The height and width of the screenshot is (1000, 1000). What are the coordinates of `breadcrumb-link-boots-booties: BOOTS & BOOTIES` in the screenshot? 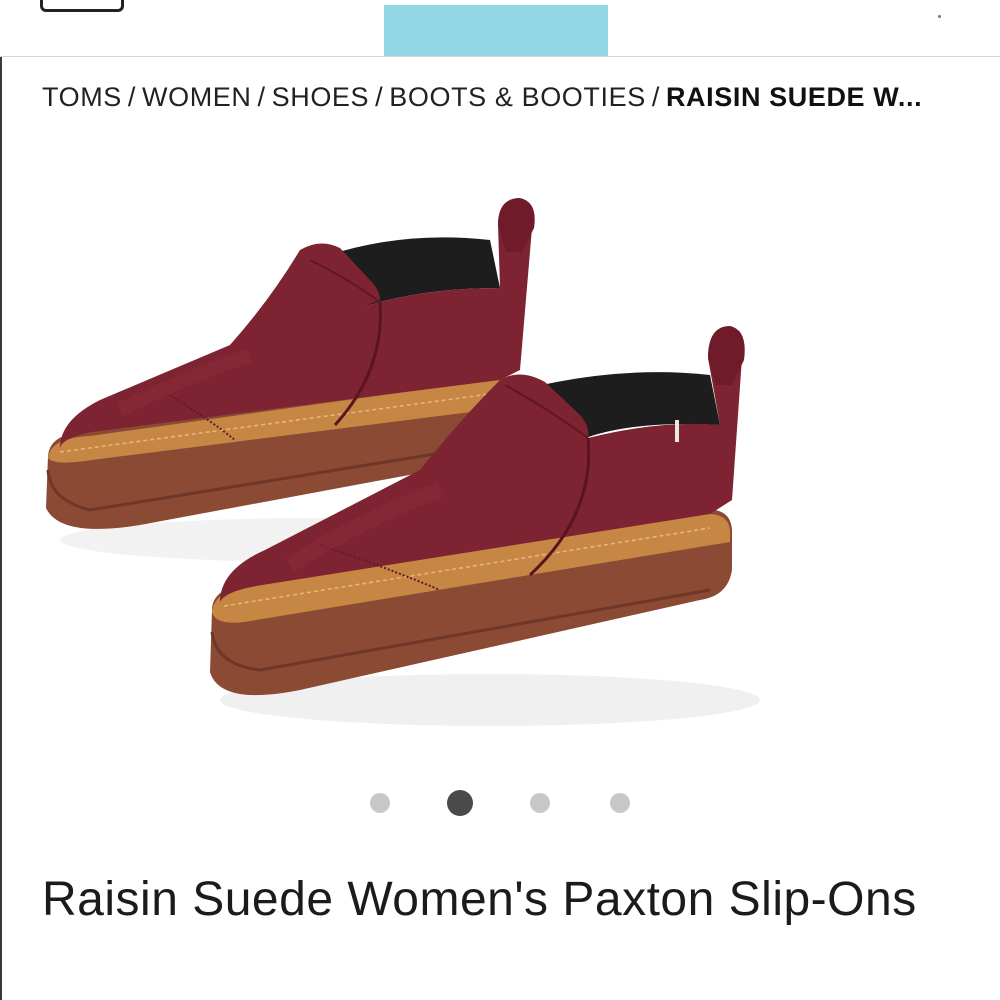 It's located at (517, 97).